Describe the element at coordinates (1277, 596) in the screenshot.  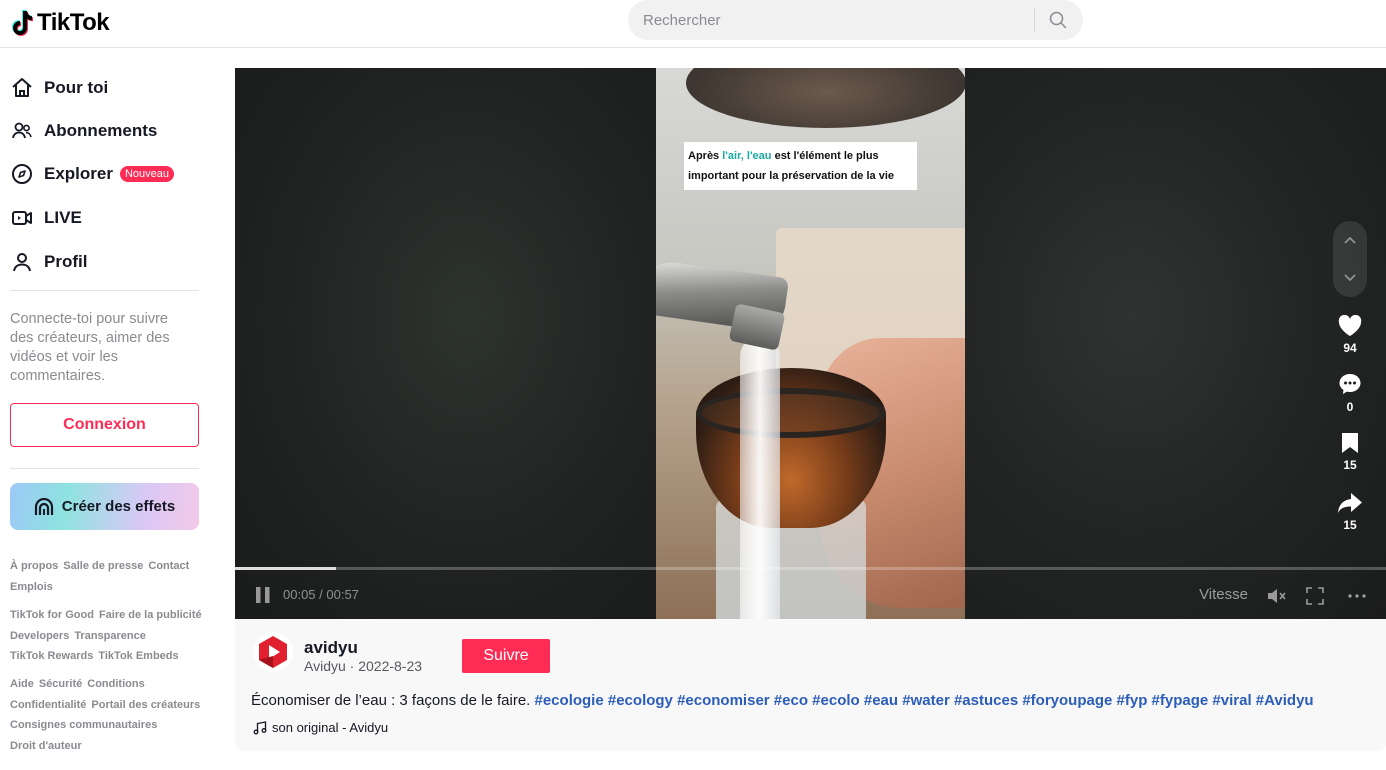
I see `mute-button` at that location.